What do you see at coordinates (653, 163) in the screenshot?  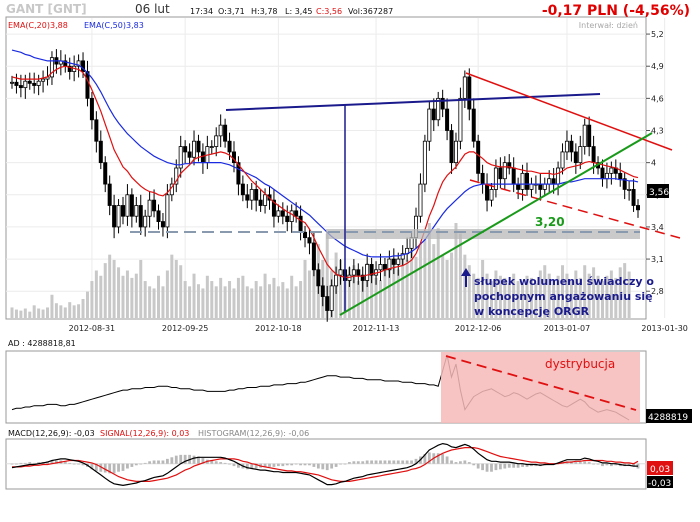 I see `y-tick-label: 4` at bounding box center [653, 163].